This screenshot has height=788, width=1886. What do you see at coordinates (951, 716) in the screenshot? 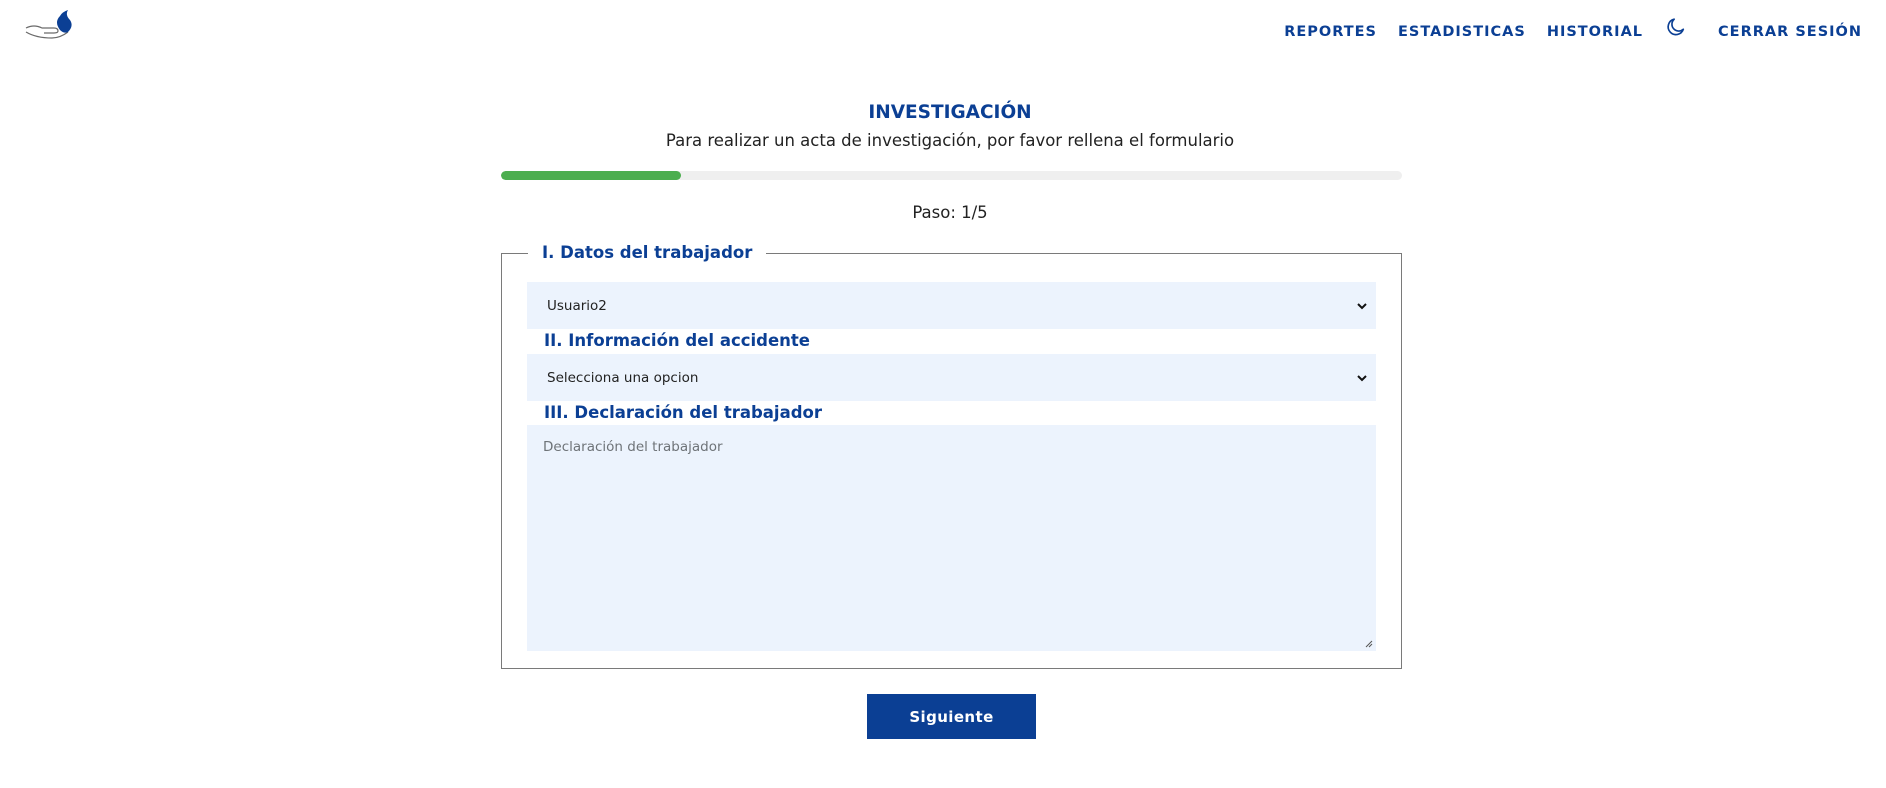
I see `next-button: Siguiente` at bounding box center [951, 716].